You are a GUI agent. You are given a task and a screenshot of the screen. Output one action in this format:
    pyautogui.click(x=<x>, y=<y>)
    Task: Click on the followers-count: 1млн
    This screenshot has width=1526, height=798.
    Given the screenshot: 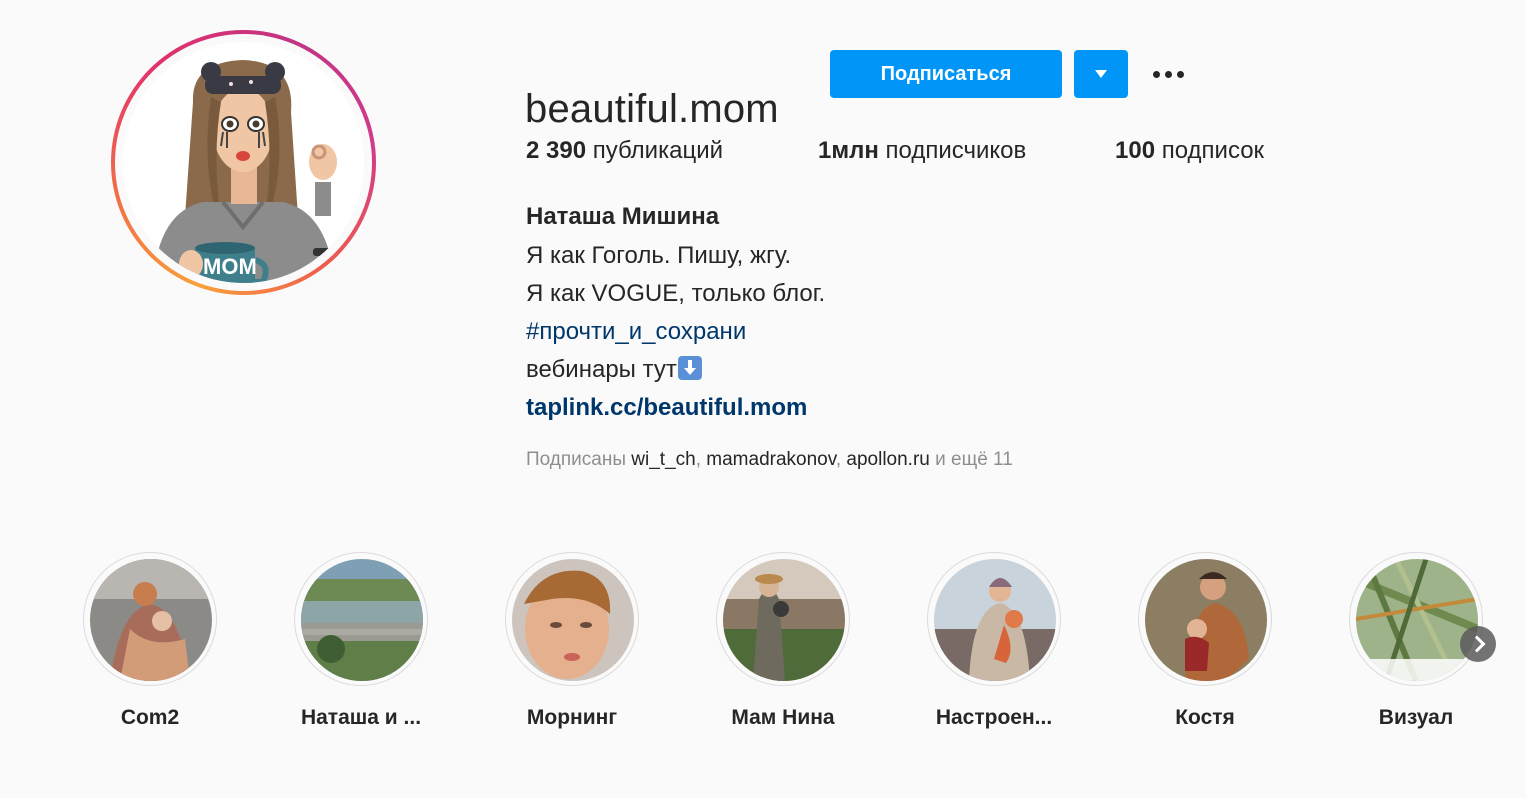 What is the action you would take?
    pyautogui.click(x=848, y=150)
    